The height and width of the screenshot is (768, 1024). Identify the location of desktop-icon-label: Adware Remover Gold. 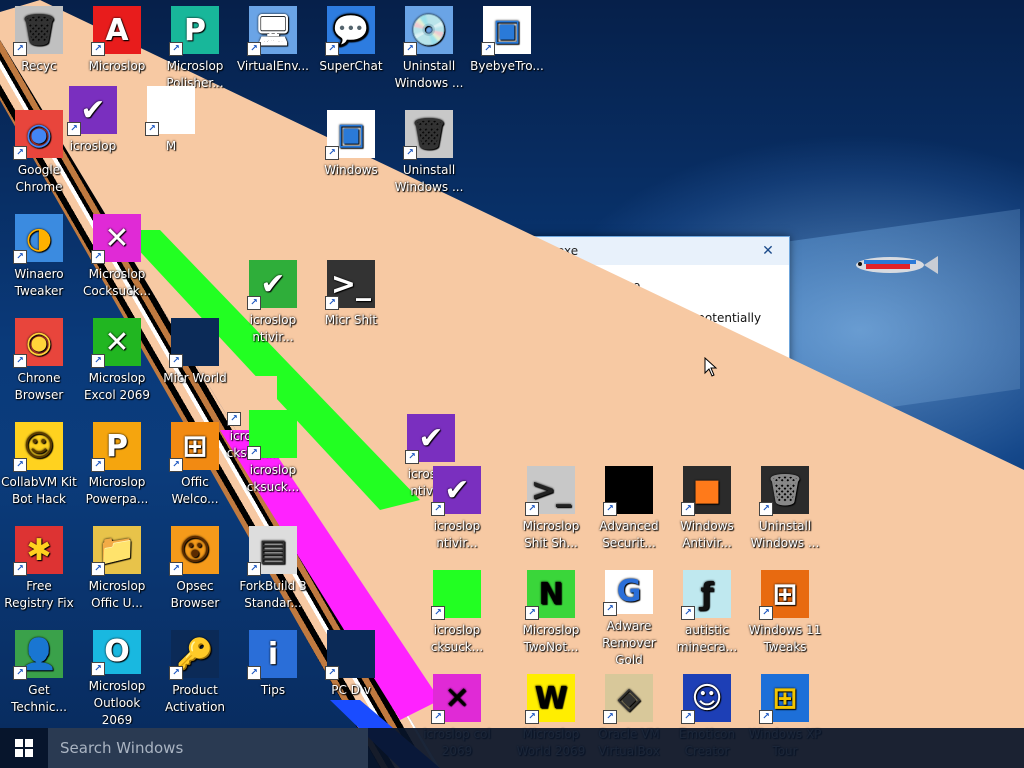
(629, 641).